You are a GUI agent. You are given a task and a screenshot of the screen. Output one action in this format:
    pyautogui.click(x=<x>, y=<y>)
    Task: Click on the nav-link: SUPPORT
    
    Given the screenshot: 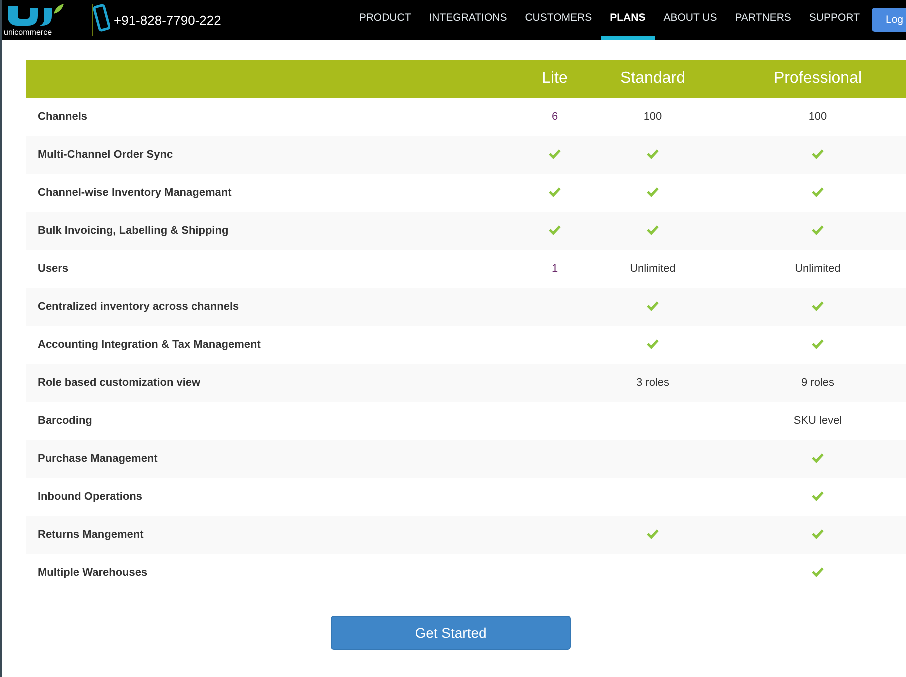 What is the action you would take?
    pyautogui.click(x=834, y=20)
    